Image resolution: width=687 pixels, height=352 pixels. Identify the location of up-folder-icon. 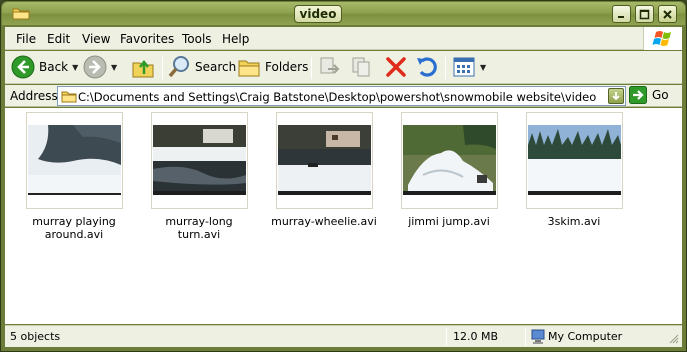
(143, 68).